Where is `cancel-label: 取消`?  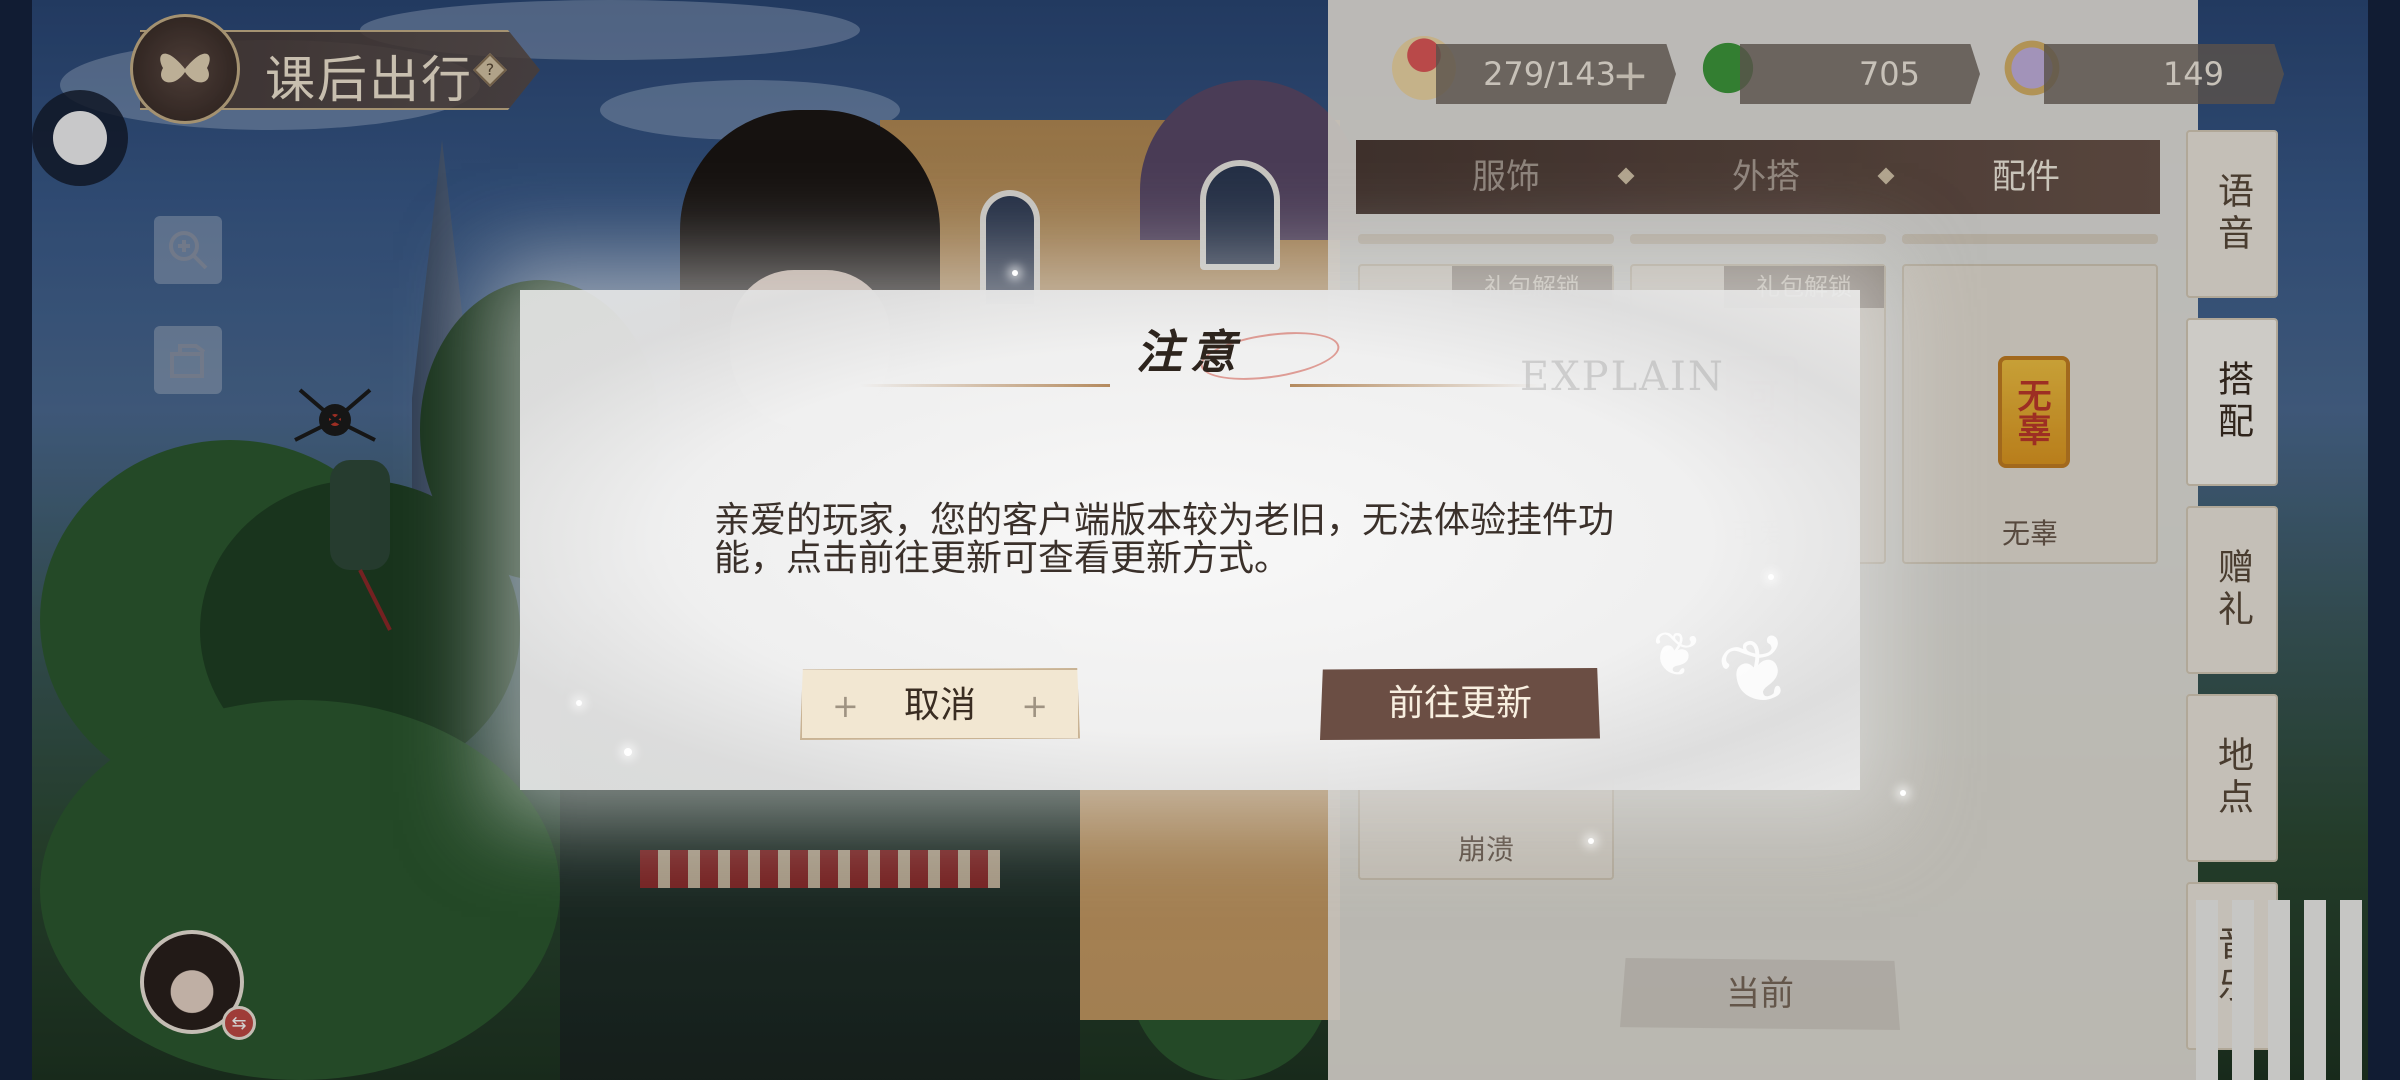
cancel-label: 取消 is located at coordinates (939, 705).